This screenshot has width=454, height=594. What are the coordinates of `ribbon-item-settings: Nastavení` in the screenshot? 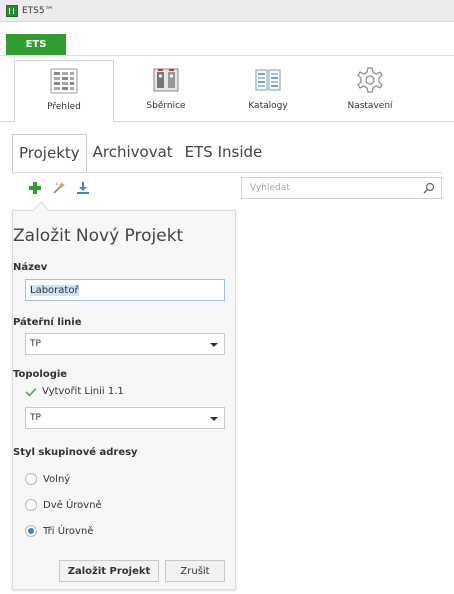 It's located at (370, 89).